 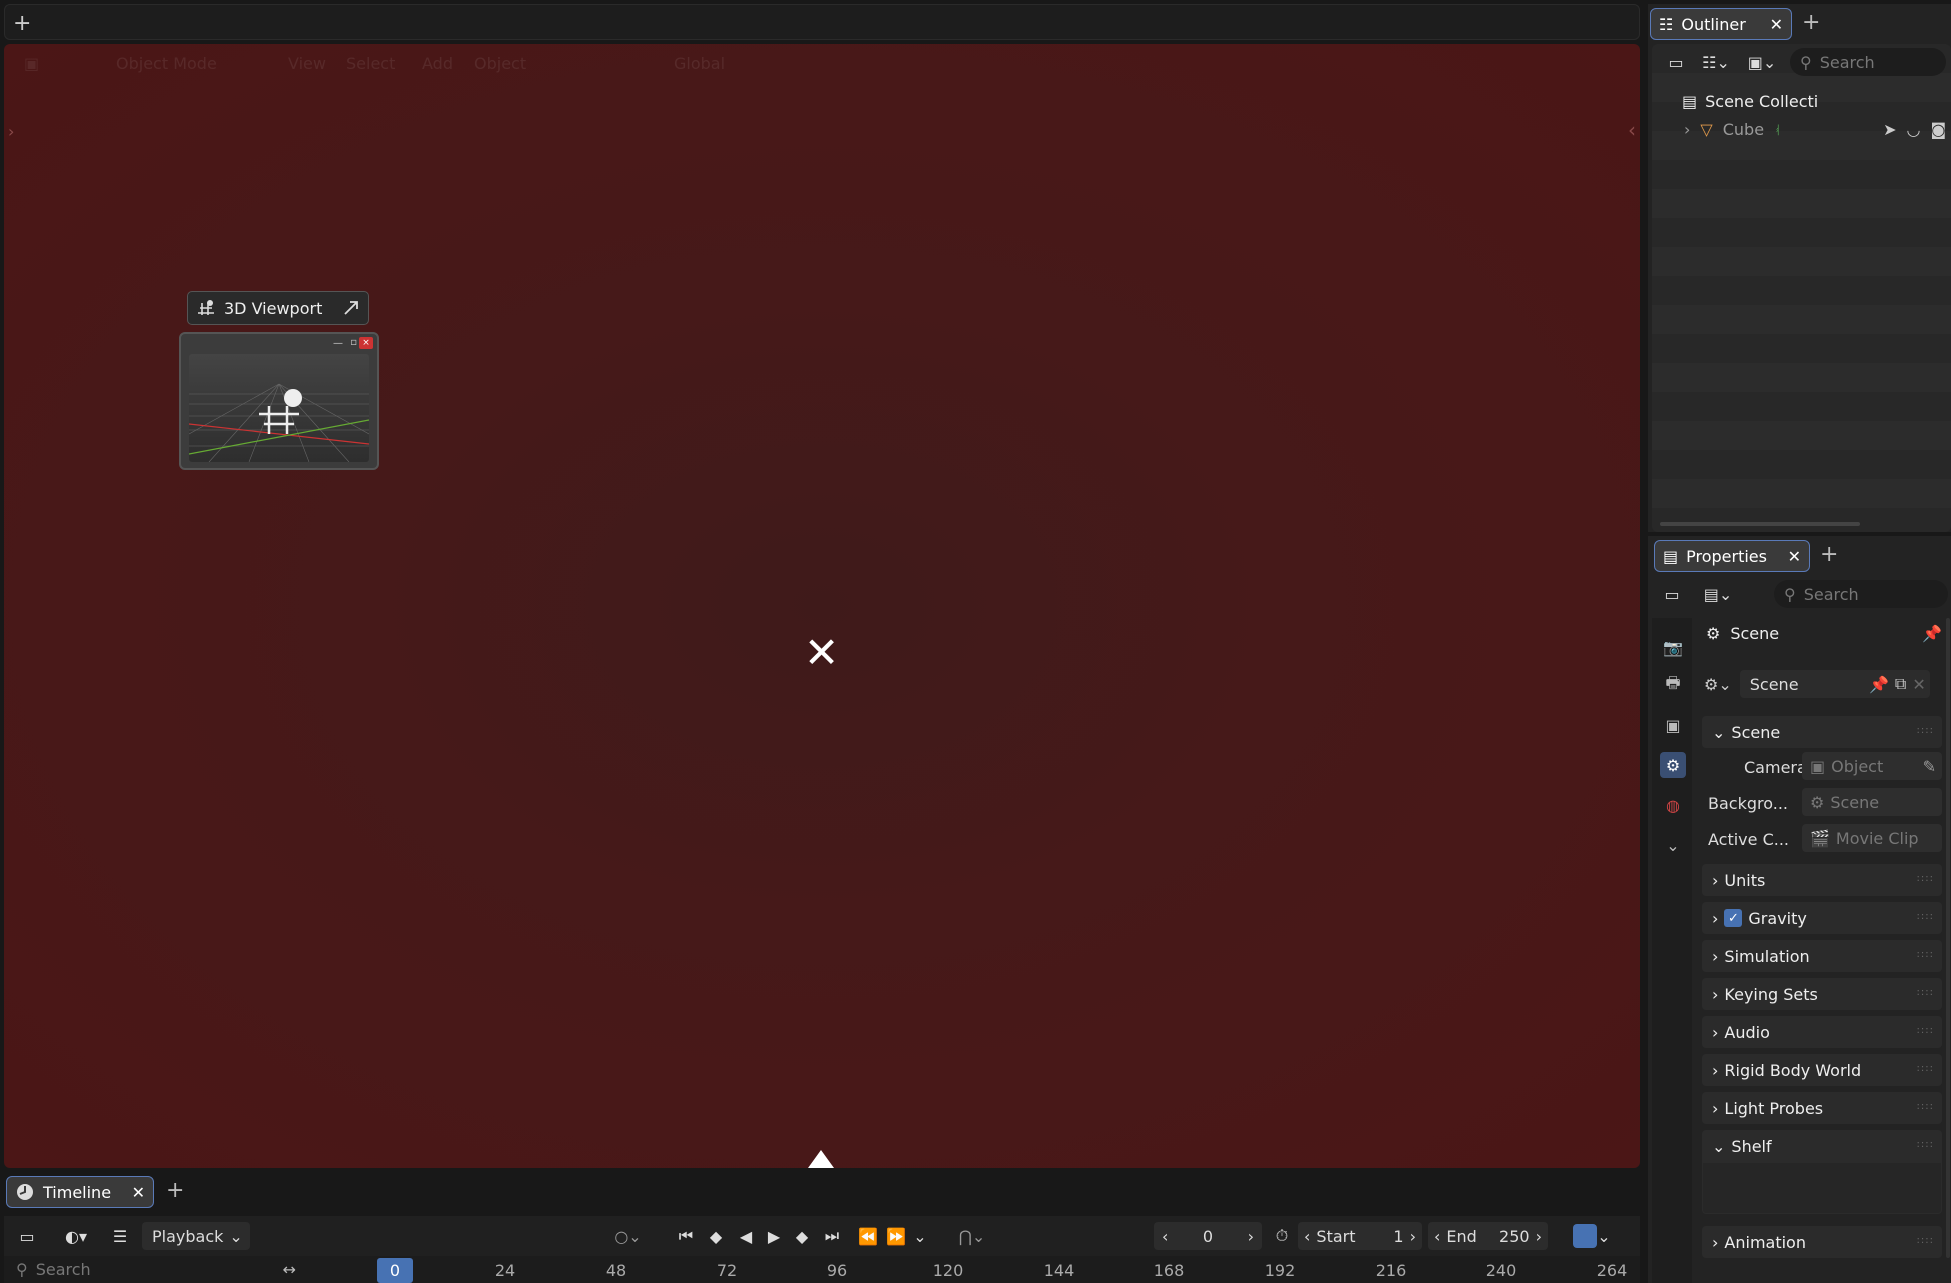 What do you see at coordinates (1918, 684) in the screenshot?
I see `unlink-icon: ✕` at bounding box center [1918, 684].